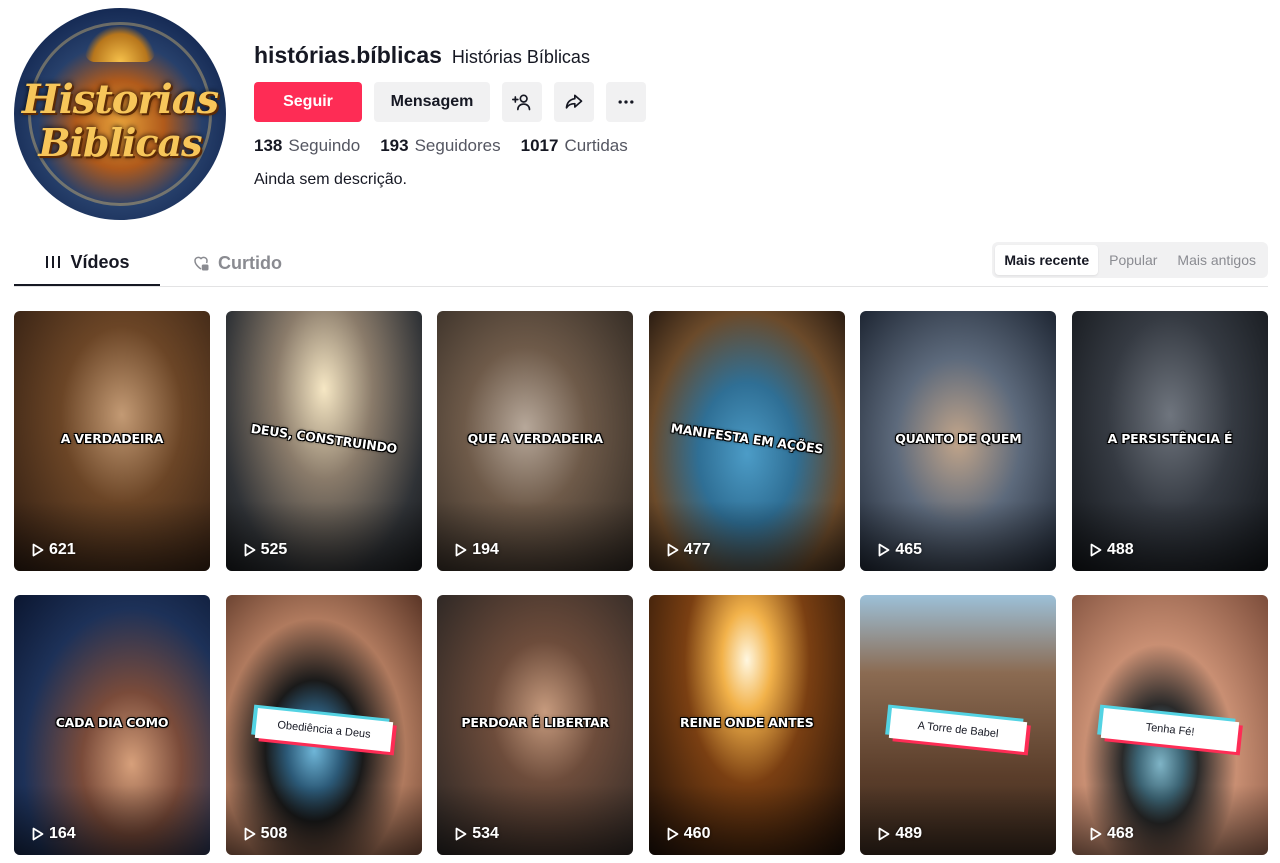 The height and width of the screenshot is (863, 1280). I want to click on video-caption: DEUS, CONSTRUINDO, so click(323, 438).